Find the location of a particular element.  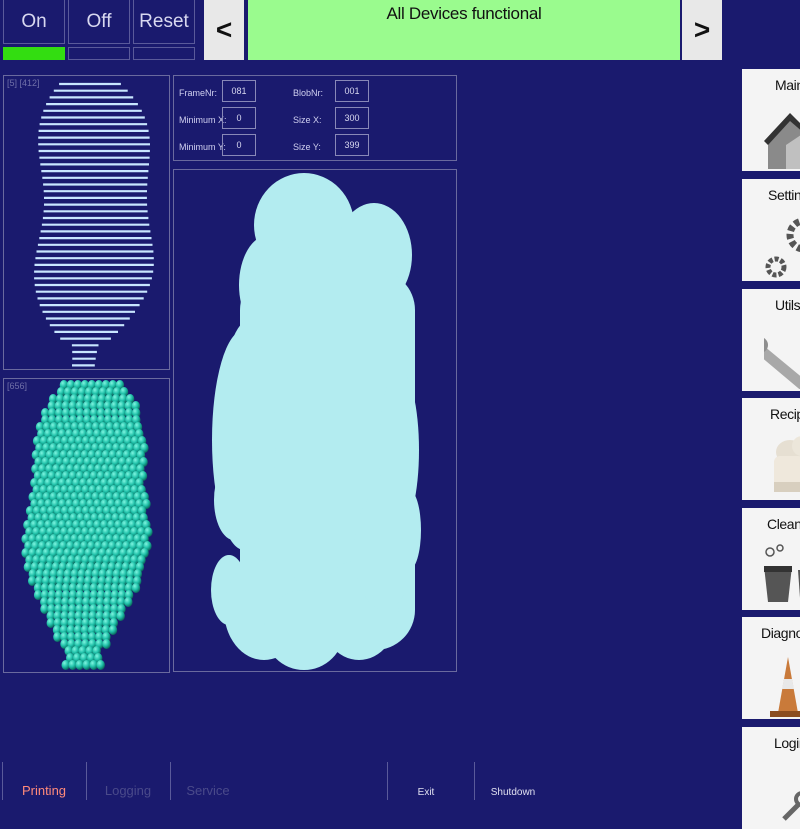

menu-main: Main is located at coordinates (771, 120).